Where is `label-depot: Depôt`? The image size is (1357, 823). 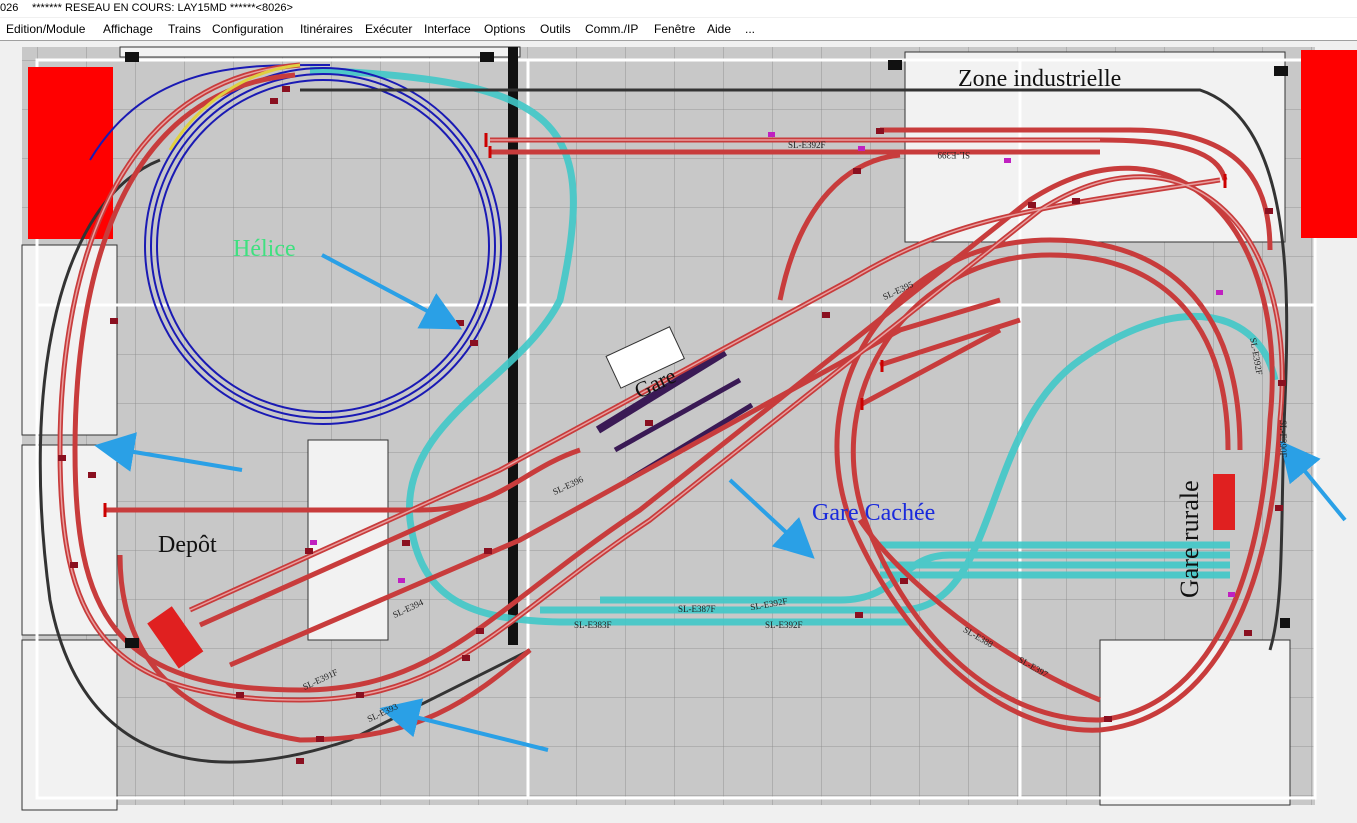
label-depot: Depôt is located at coordinates (187, 545).